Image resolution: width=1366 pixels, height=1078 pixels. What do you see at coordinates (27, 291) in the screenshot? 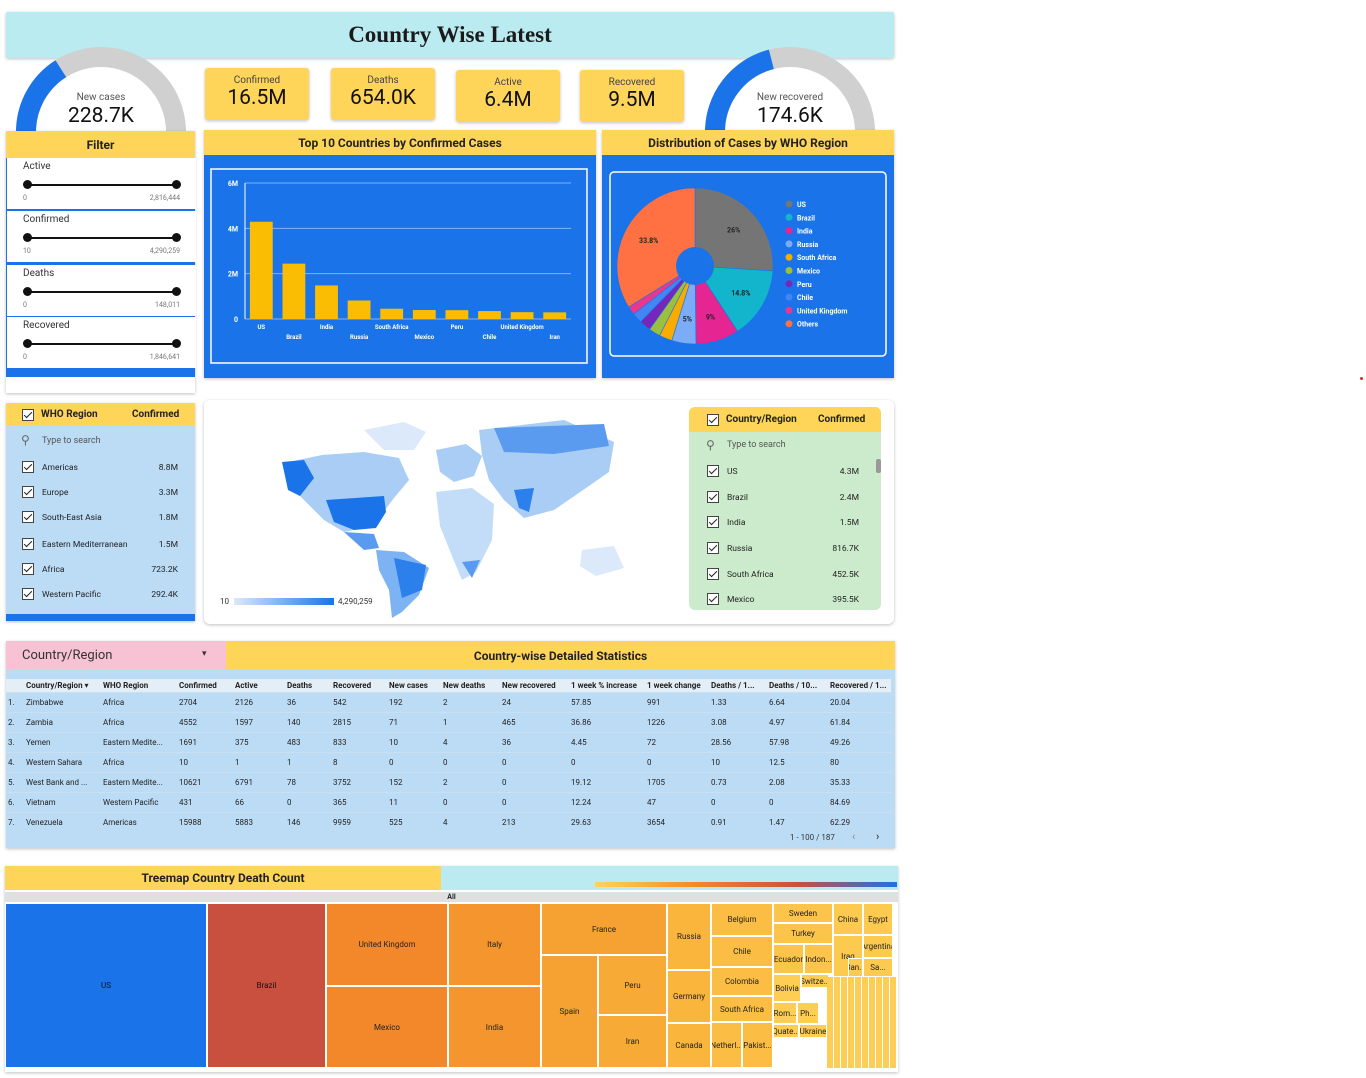
I see `deaths-slider-min-handle` at bounding box center [27, 291].